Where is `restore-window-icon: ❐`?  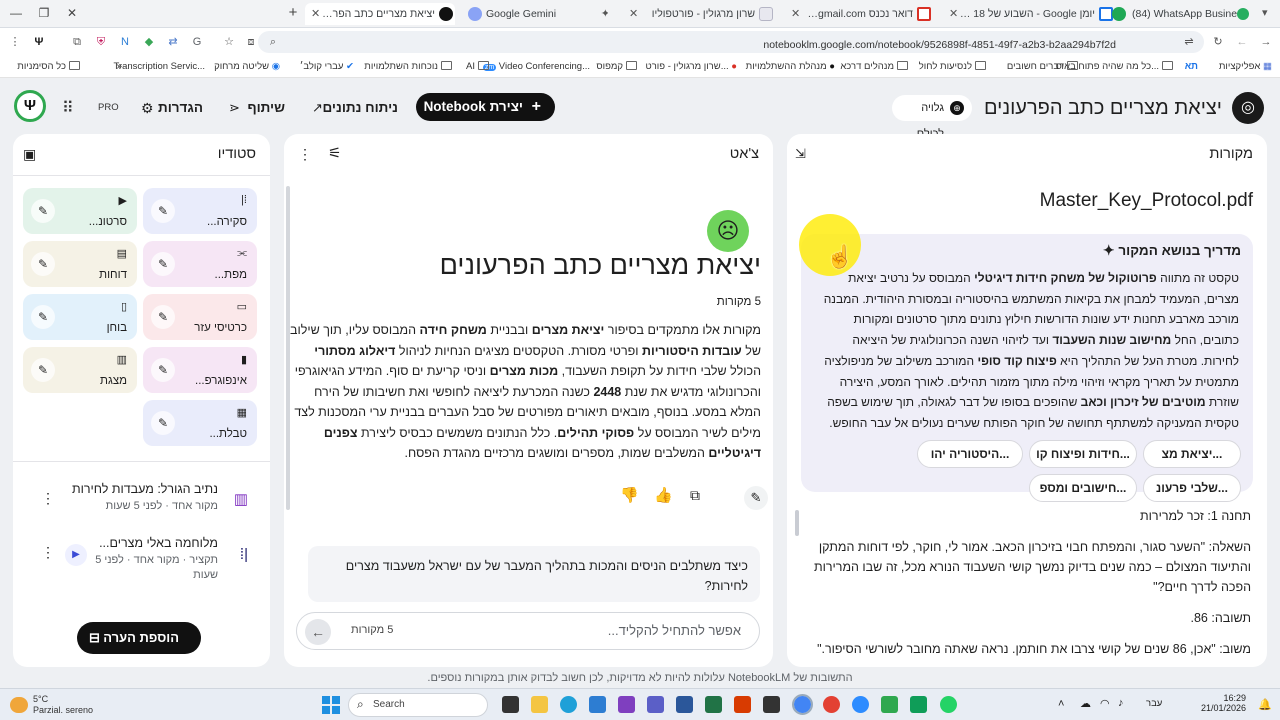 restore-window-icon: ❐ is located at coordinates (44, 13).